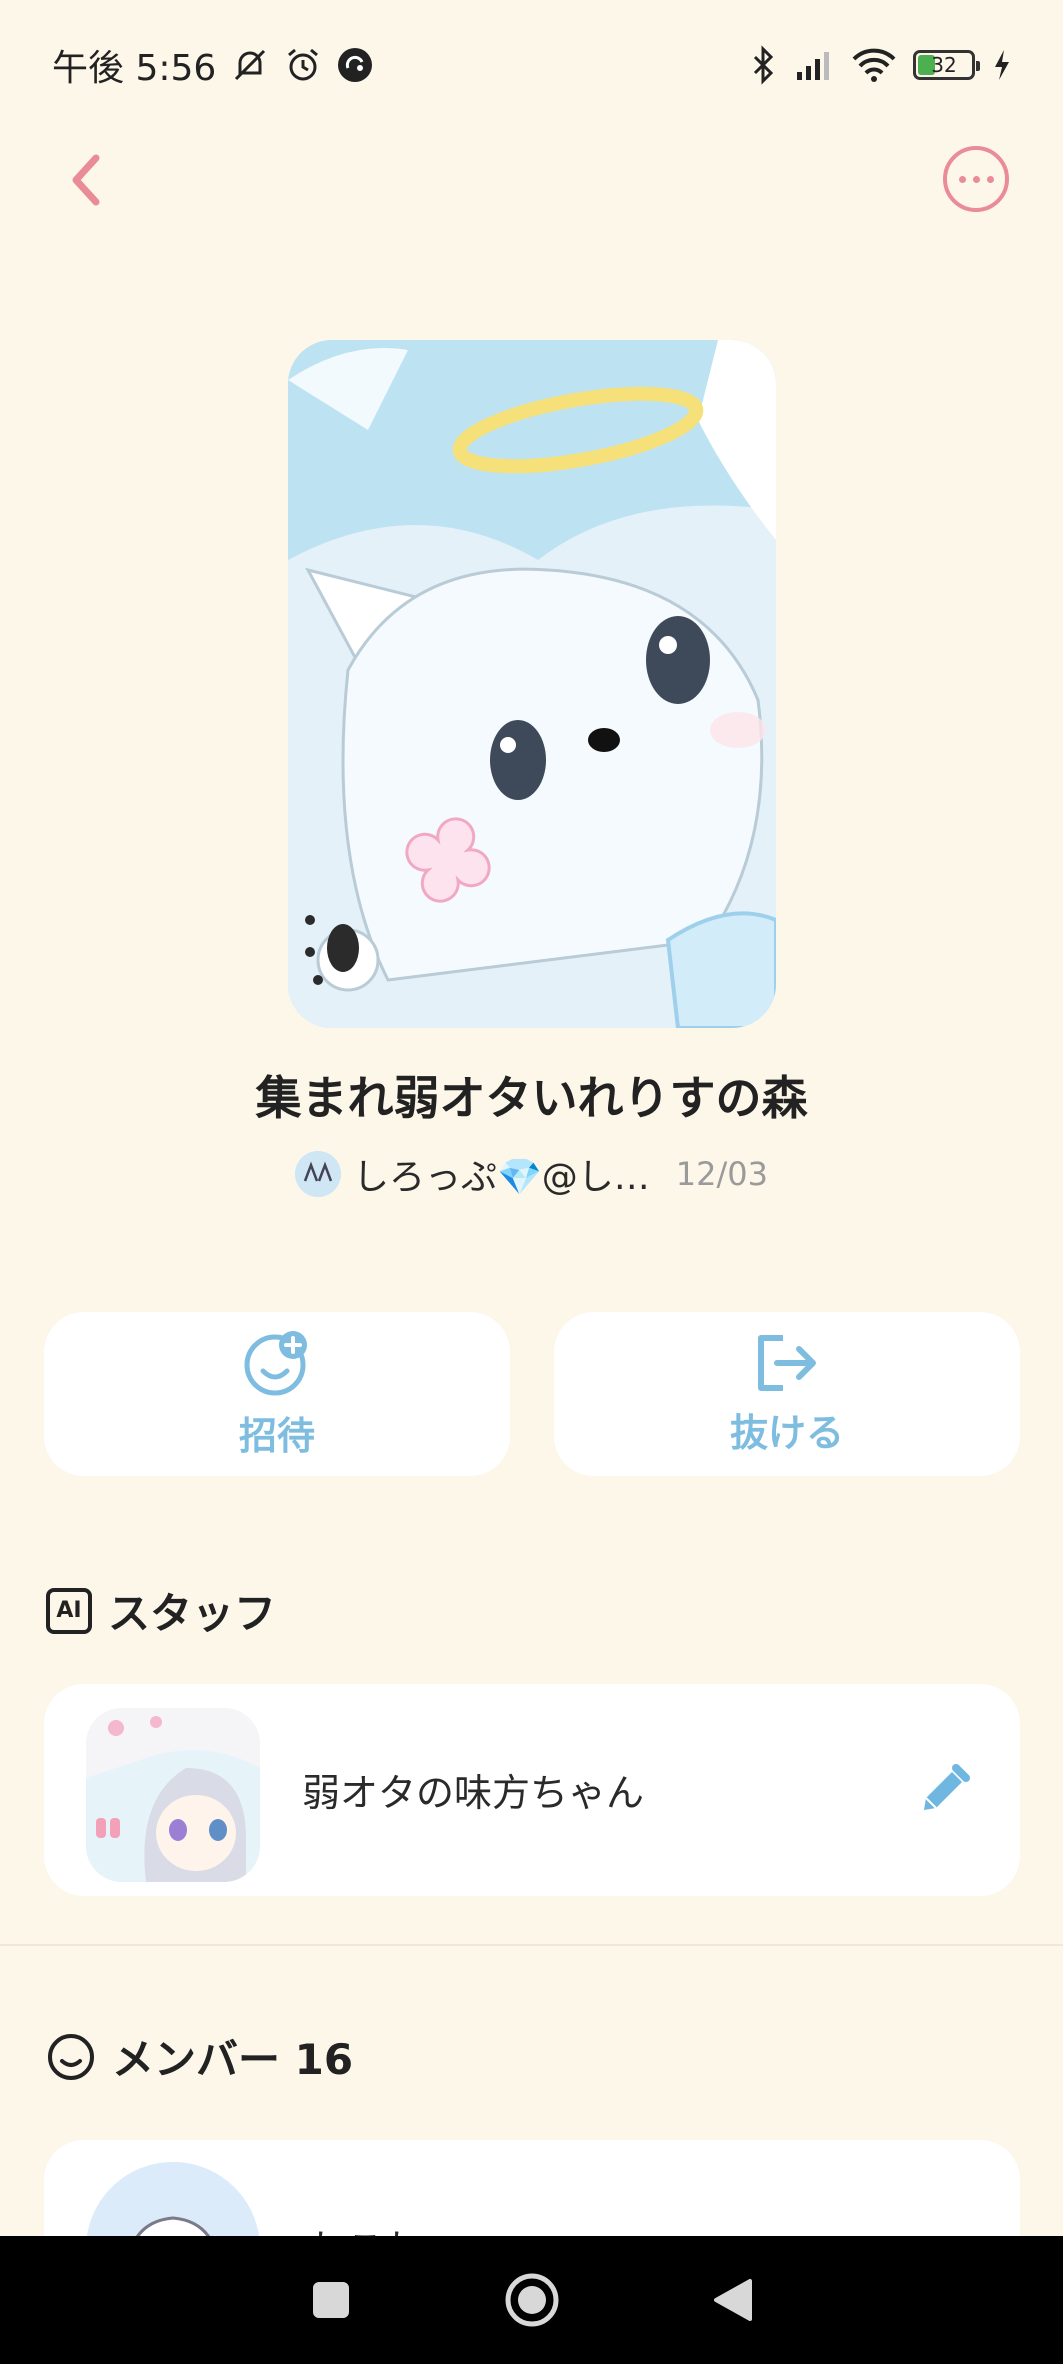 The height and width of the screenshot is (2364, 1063). Describe the element at coordinates (134, 68) in the screenshot. I see `status-time: 午後 5:56` at that location.